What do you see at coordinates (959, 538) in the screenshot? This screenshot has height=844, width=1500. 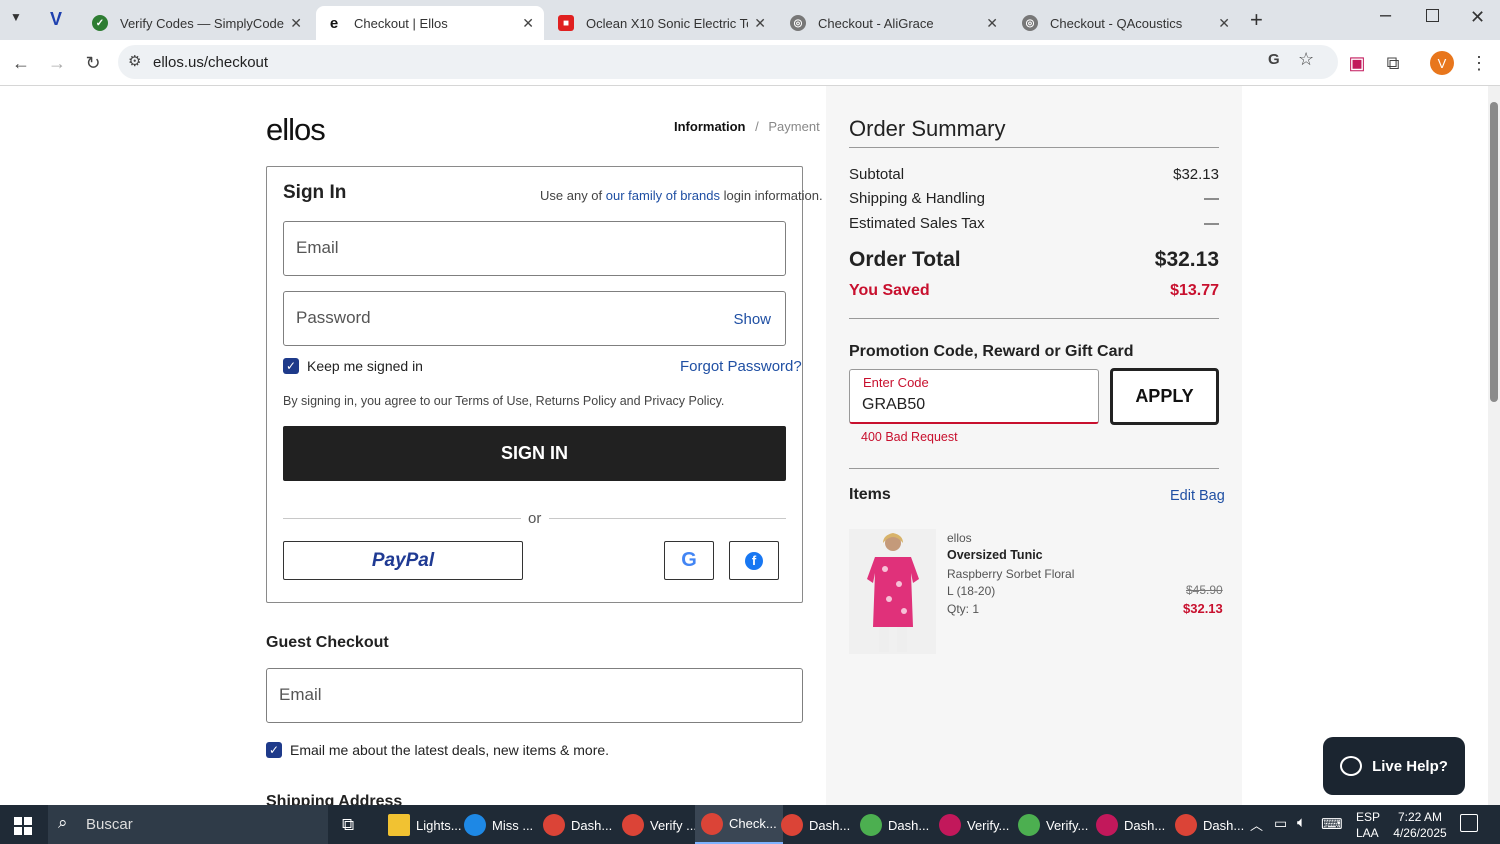 I see `item-brand: ellos` at bounding box center [959, 538].